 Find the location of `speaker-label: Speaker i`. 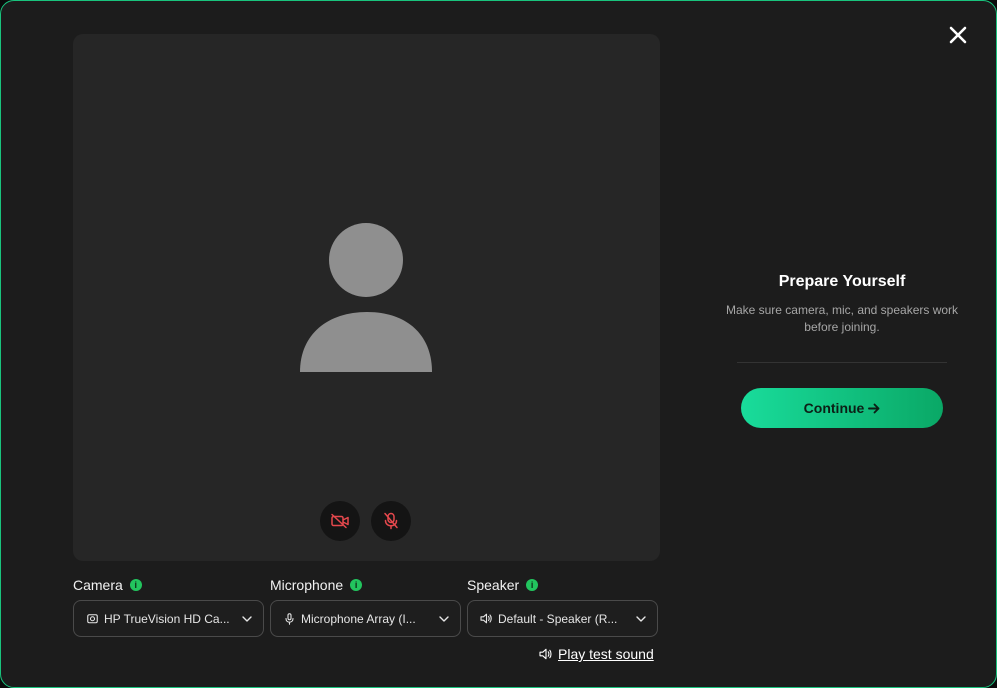

speaker-label: Speaker i is located at coordinates (503, 585).